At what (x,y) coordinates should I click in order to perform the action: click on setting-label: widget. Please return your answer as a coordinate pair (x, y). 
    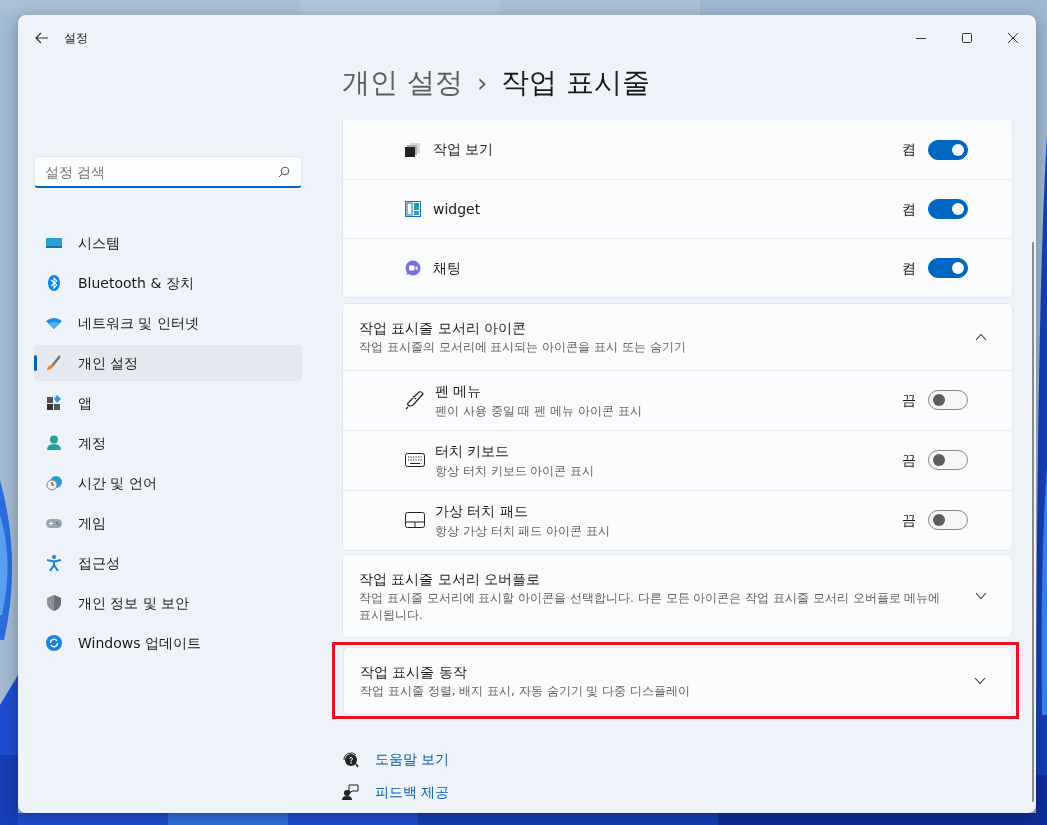
    Looking at the image, I should click on (457, 209).